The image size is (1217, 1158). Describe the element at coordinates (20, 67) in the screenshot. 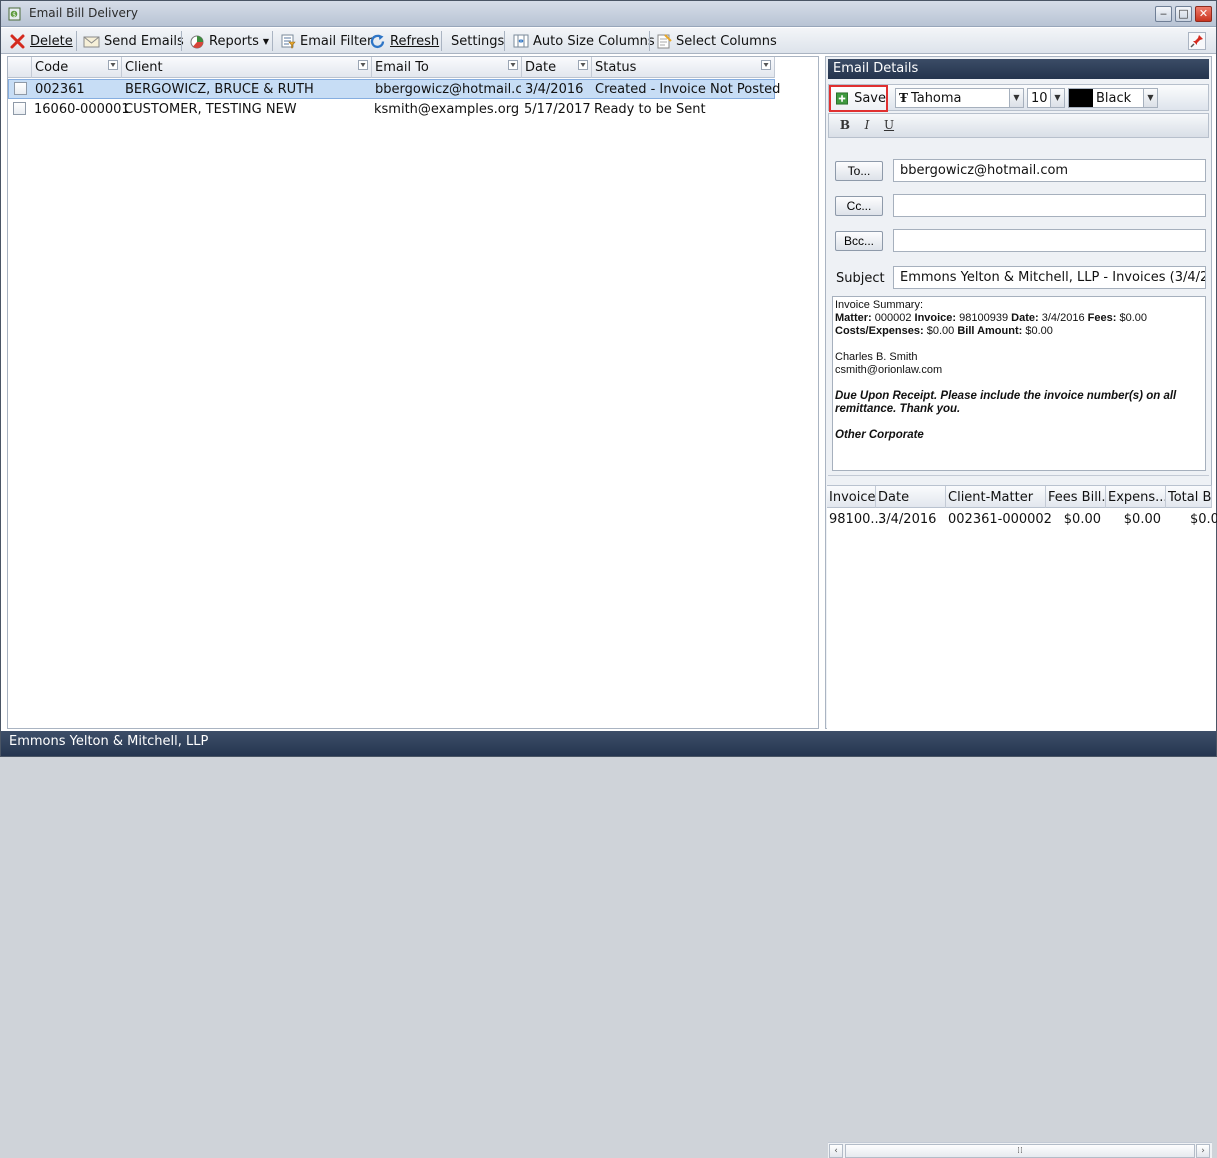

I see `column-header-select` at that location.